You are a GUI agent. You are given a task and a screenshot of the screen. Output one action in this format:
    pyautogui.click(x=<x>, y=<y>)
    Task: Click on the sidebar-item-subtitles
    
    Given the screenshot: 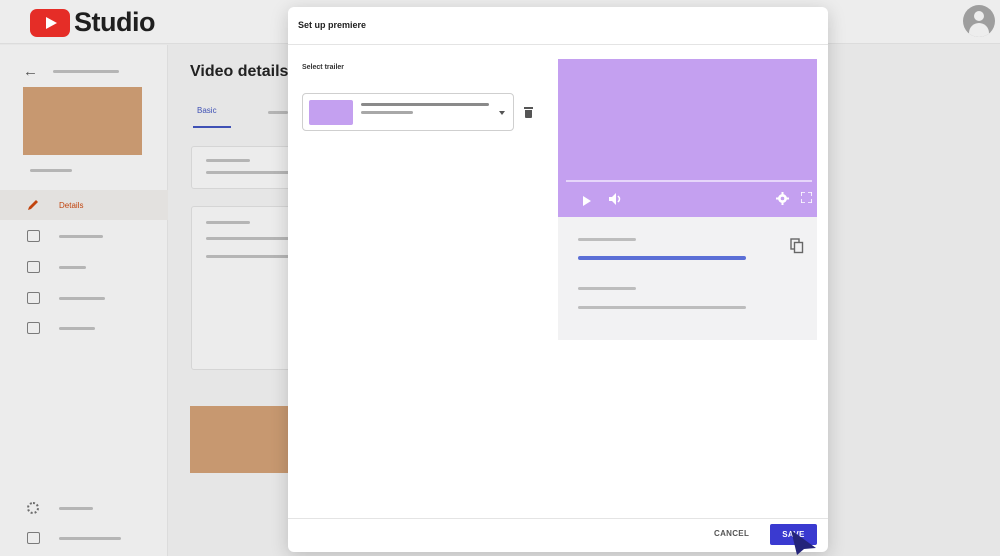 What is the action you would take?
    pyautogui.click(x=84, y=328)
    